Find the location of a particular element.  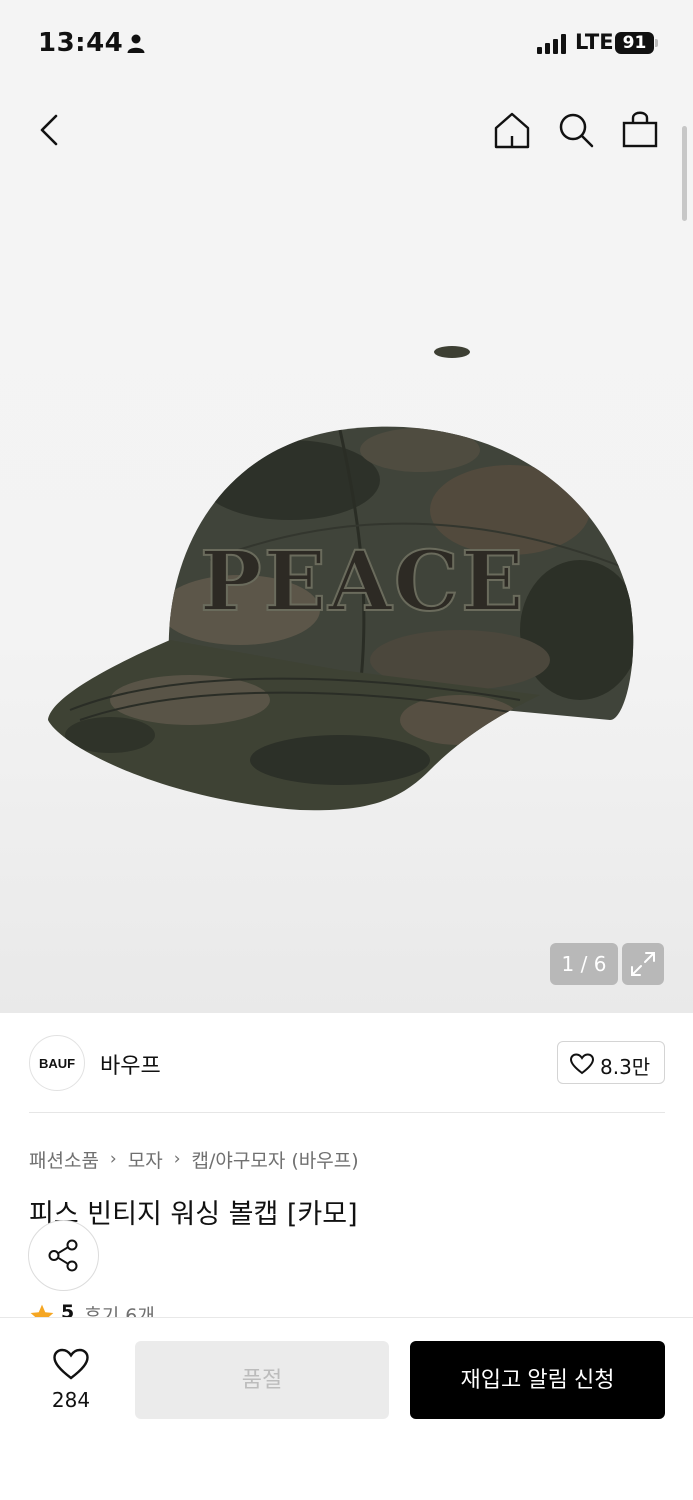

share-button is located at coordinates (63, 1255).